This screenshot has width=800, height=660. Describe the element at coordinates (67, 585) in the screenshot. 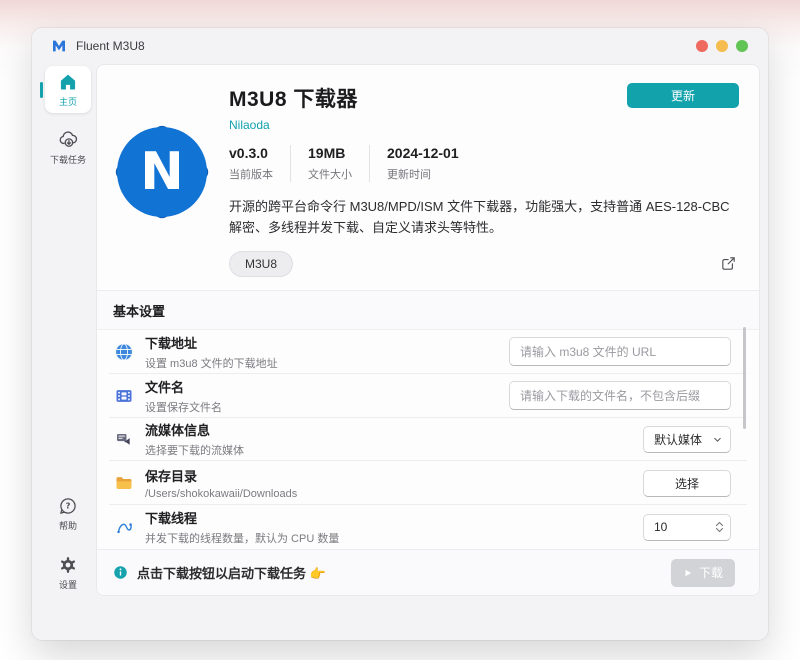

I see `sidebar-item-label: 设置` at that location.